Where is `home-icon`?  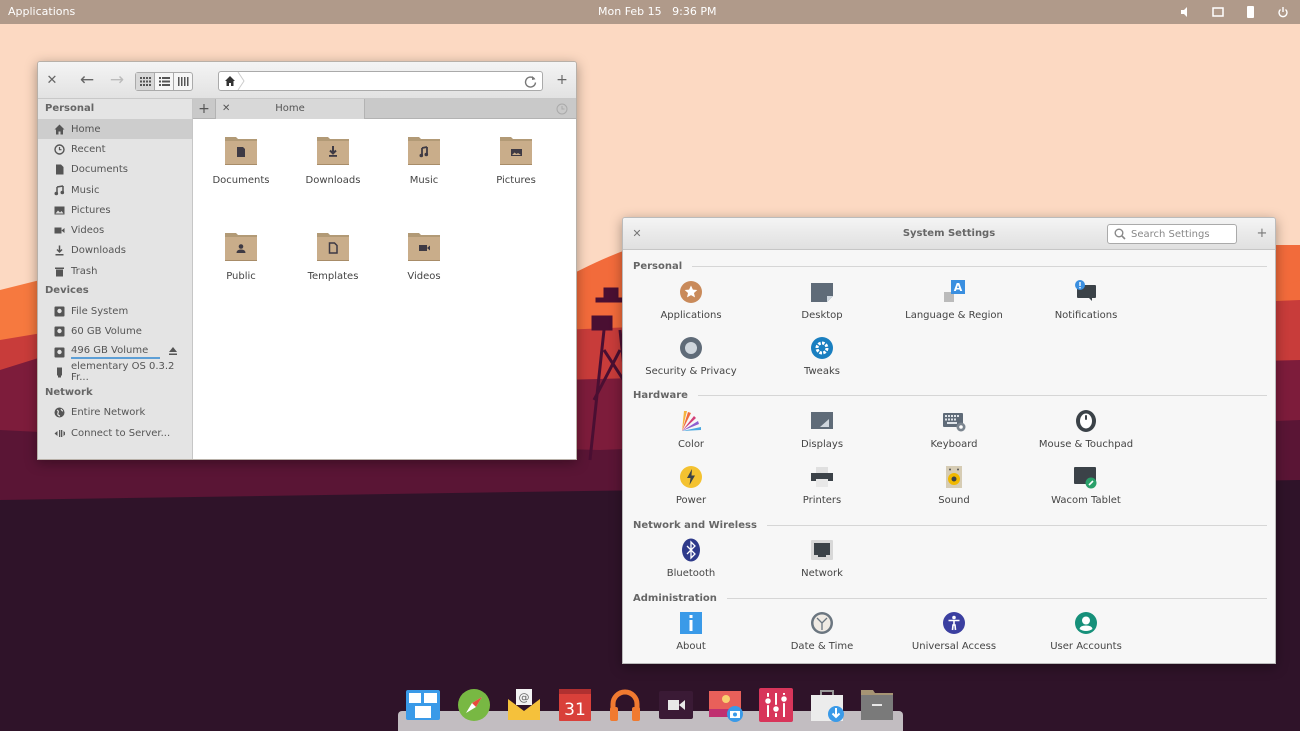
home-icon is located at coordinates (230, 81).